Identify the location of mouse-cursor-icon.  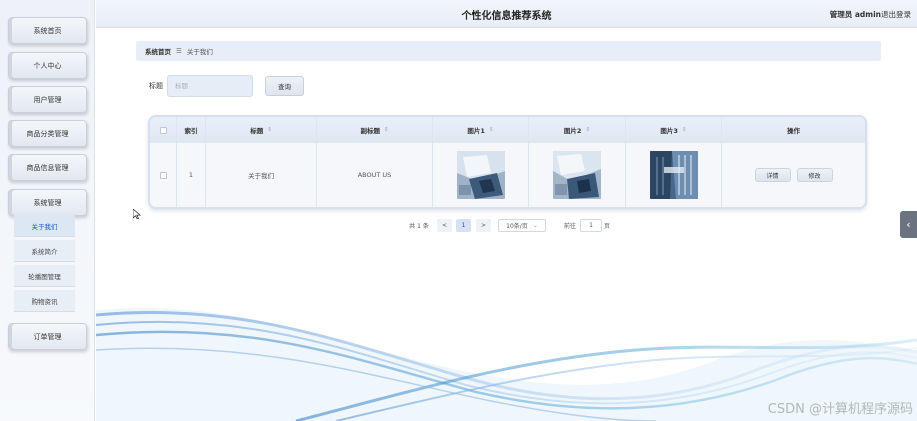
(137, 214).